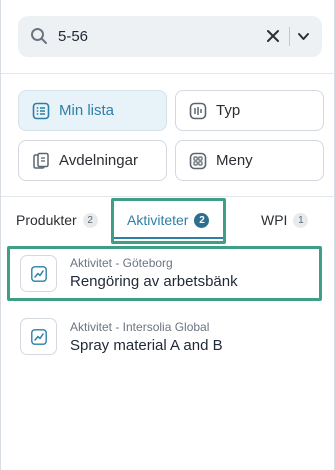 The width and height of the screenshot is (335, 470). What do you see at coordinates (170, 36) in the screenshot?
I see `search-bar: 5-56` at bounding box center [170, 36].